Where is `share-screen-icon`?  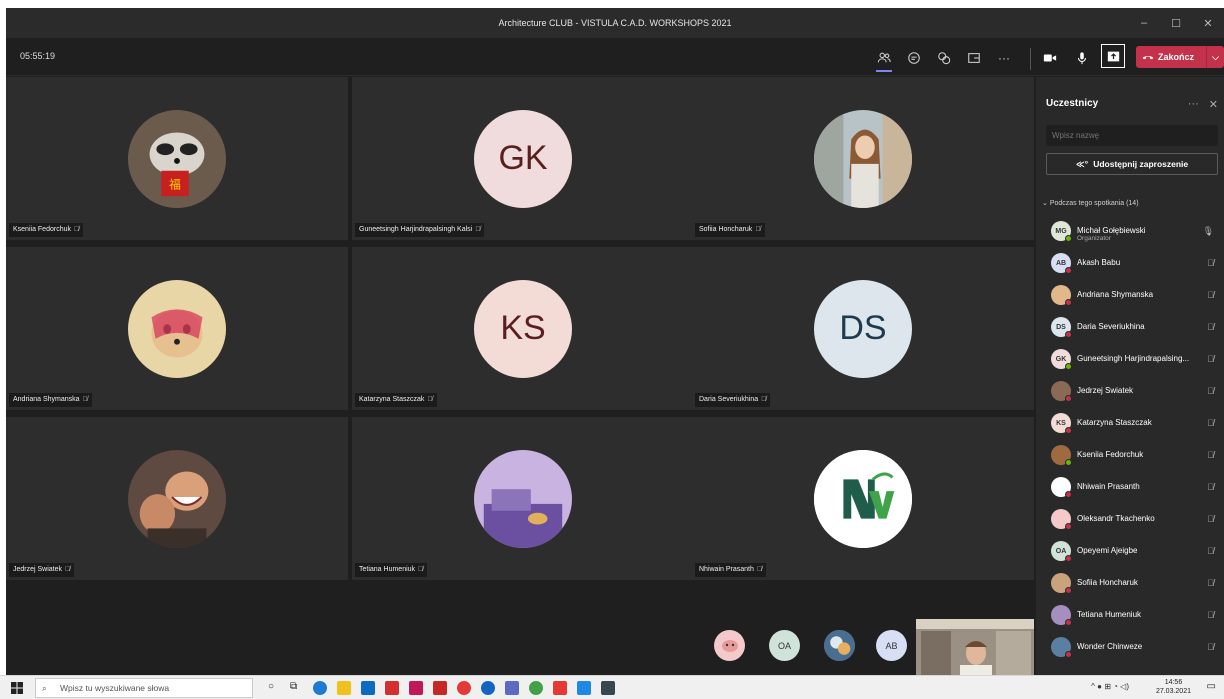
share-screen-icon is located at coordinates (1113, 56).